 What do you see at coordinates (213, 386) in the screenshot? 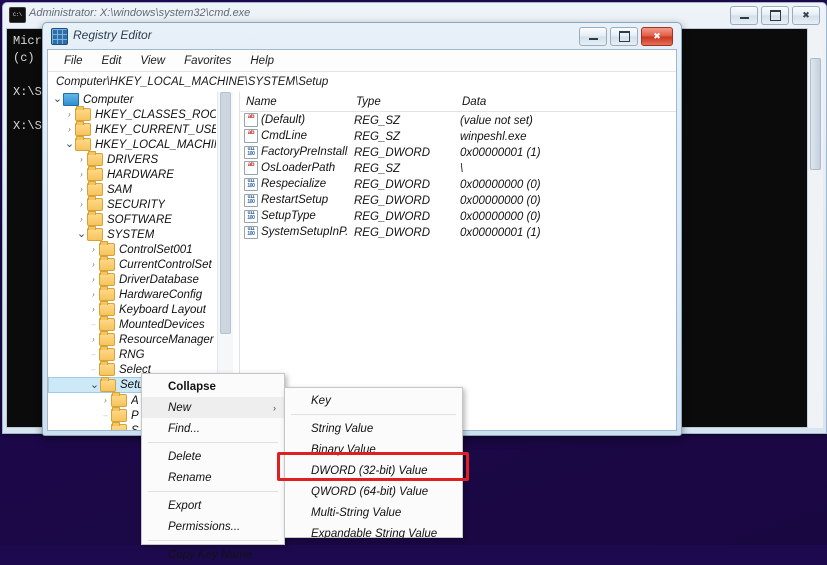
I see `context-menu-item-collapse: Collapse` at bounding box center [213, 386].